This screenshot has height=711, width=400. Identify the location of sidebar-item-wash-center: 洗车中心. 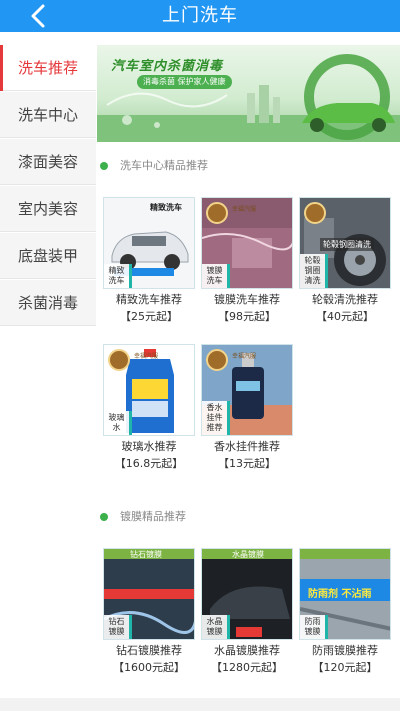
(48, 115).